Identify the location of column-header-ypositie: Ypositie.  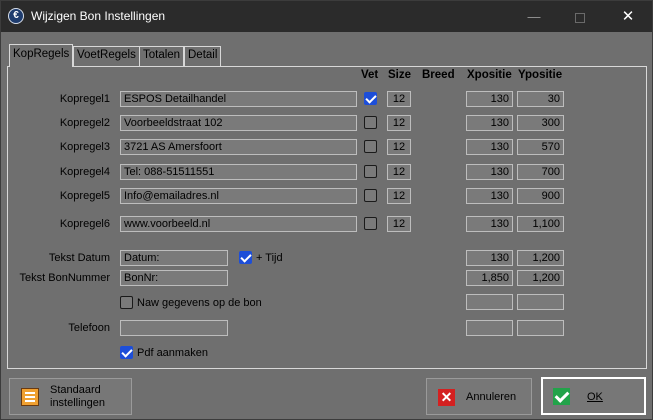
(540, 75).